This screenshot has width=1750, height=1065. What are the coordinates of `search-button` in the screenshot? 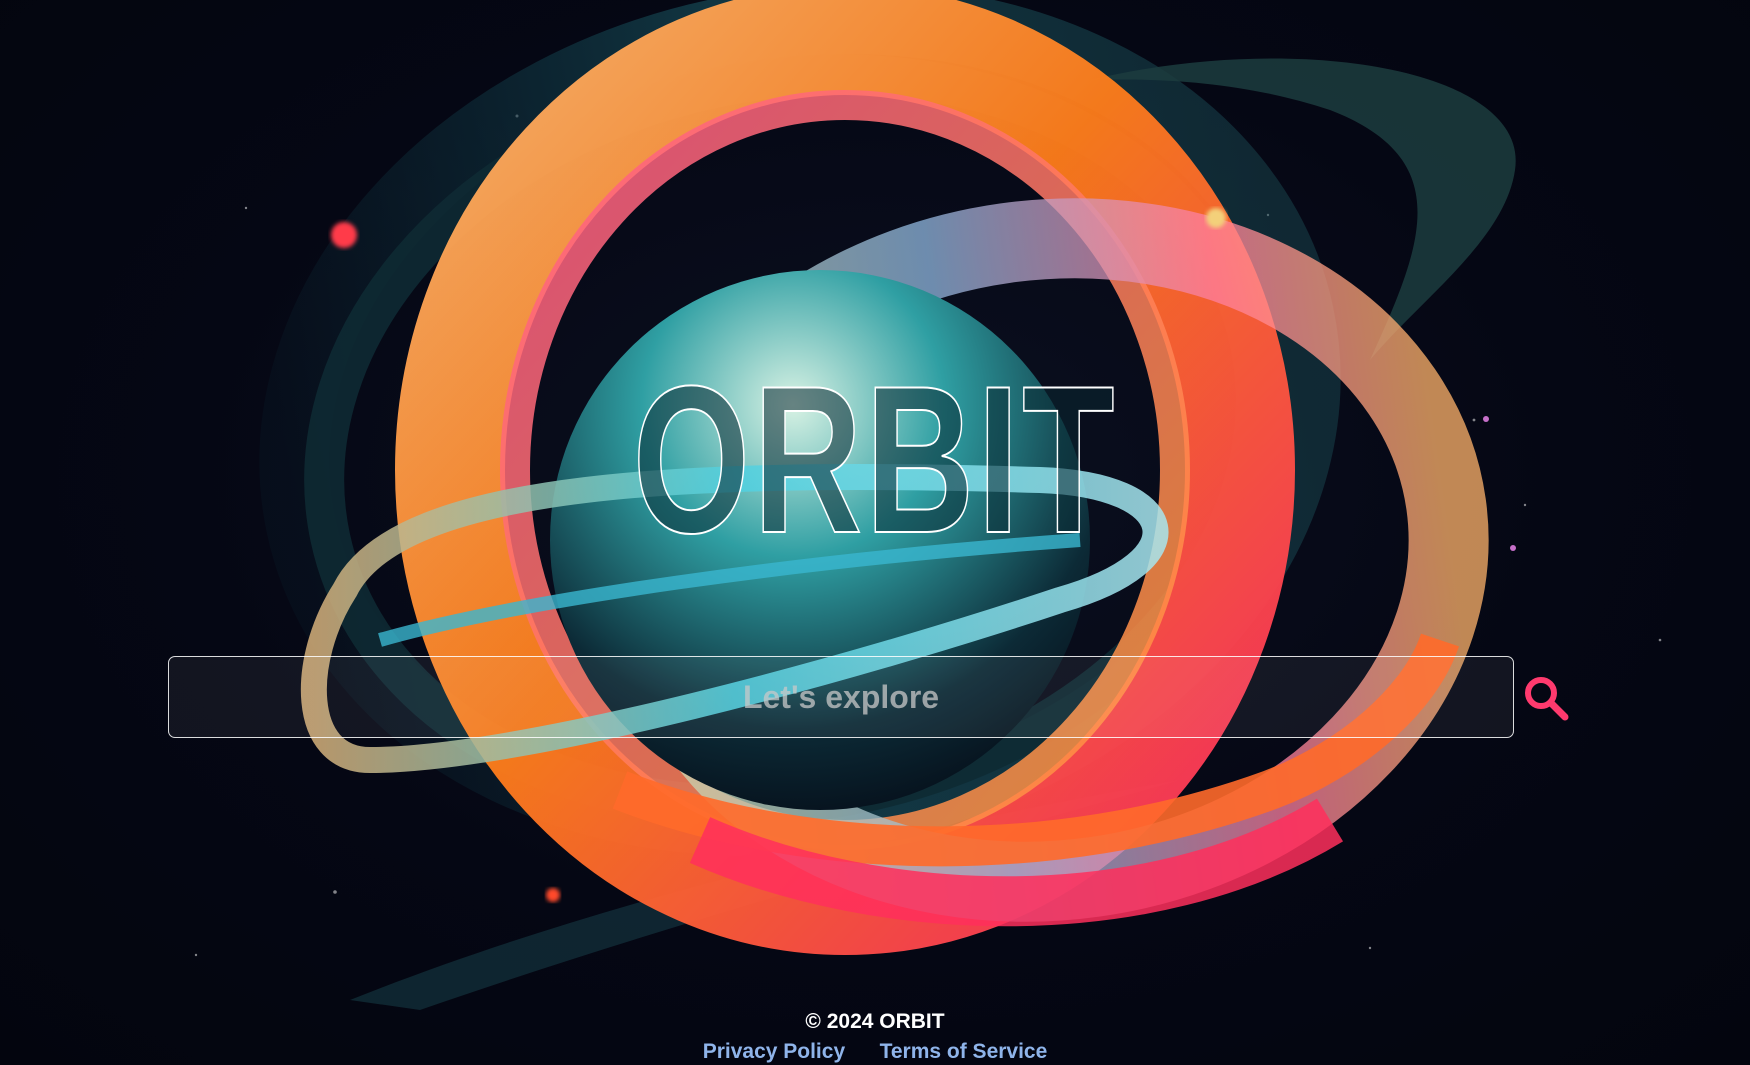 It's located at (1546, 698).